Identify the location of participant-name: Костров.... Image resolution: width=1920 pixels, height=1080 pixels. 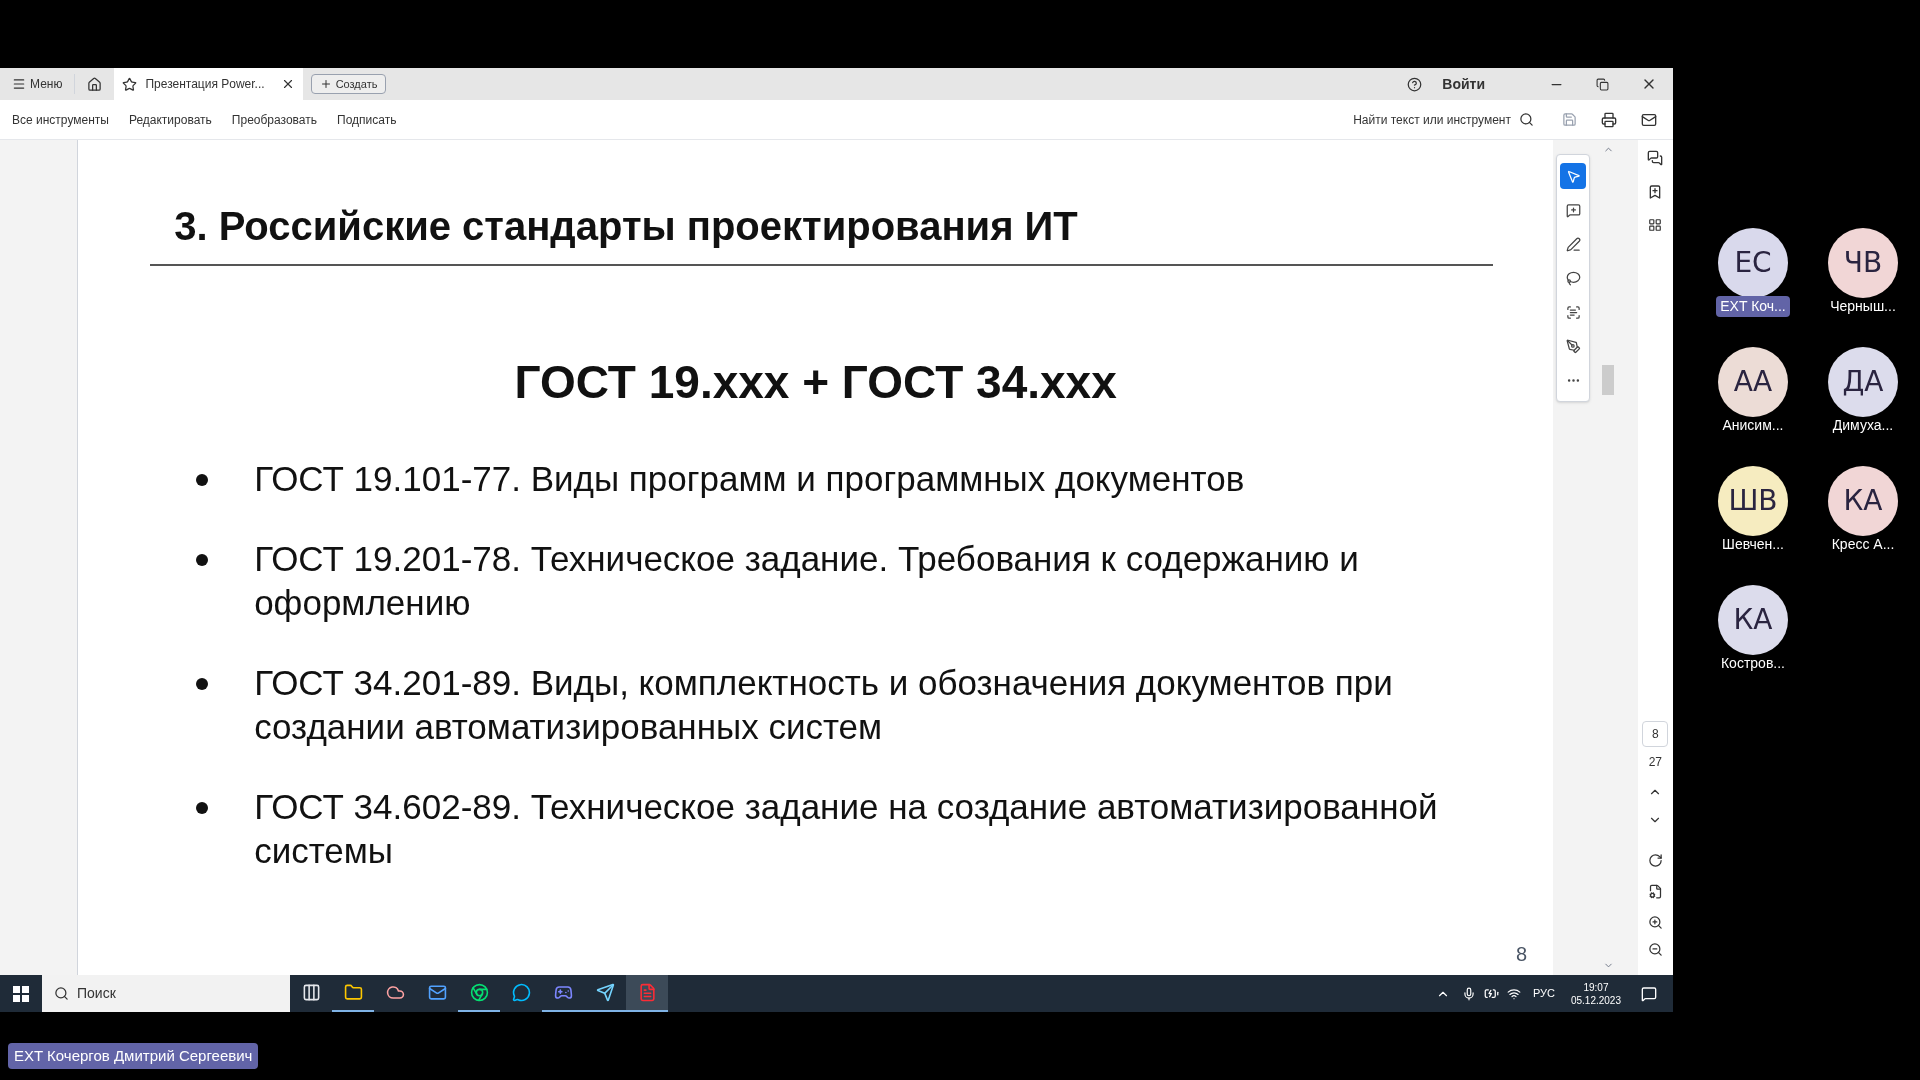
(1752, 663).